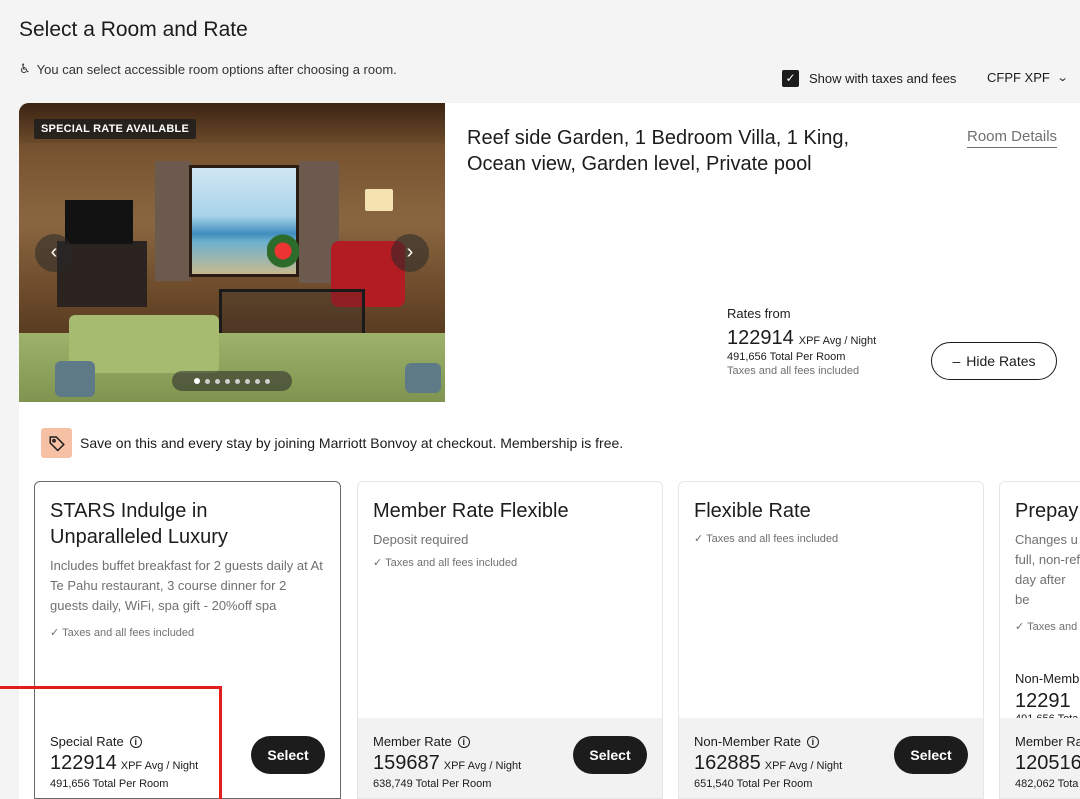  Describe the element at coordinates (752, 511) in the screenshot. I see `rate-name: Flexible Rate` at that location.